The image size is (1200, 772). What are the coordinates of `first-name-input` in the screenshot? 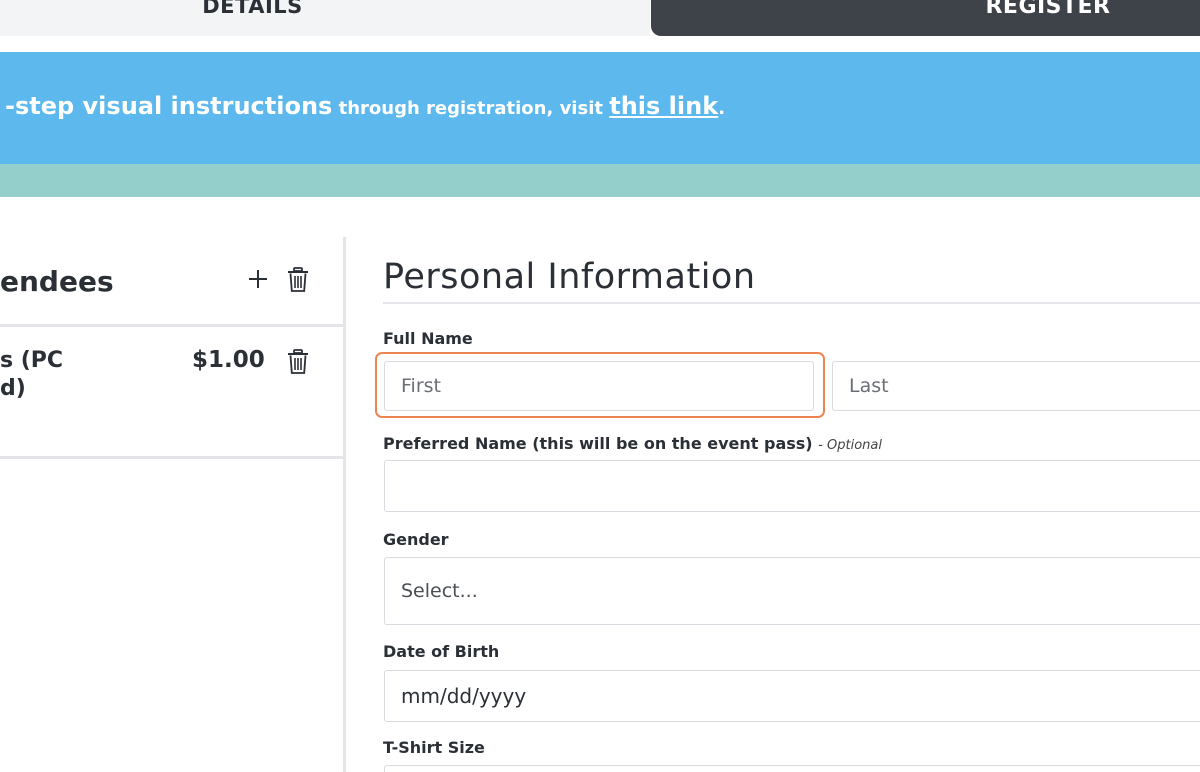 It's located at (599, 386).